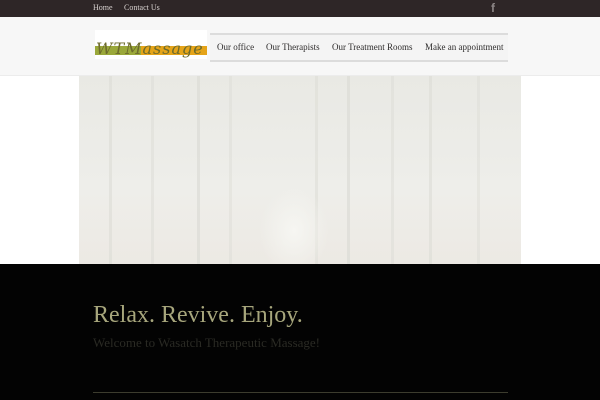 This screenshot has height=400, width=600. Describe the element at coordinates (235, 47) in the screenshot. I see `nav-our-office: Our office` at that location.